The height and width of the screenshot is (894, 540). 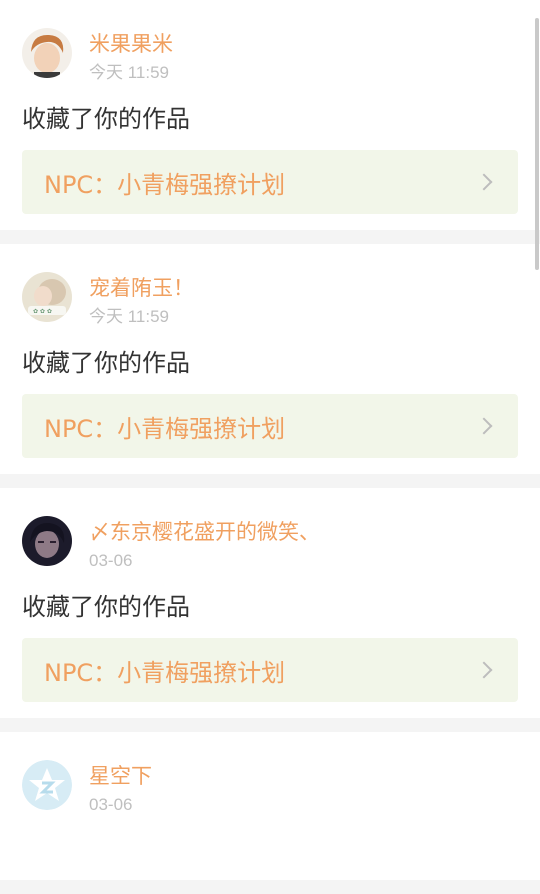 I want to click on username: 米果果米, so click(x=131, y=44).